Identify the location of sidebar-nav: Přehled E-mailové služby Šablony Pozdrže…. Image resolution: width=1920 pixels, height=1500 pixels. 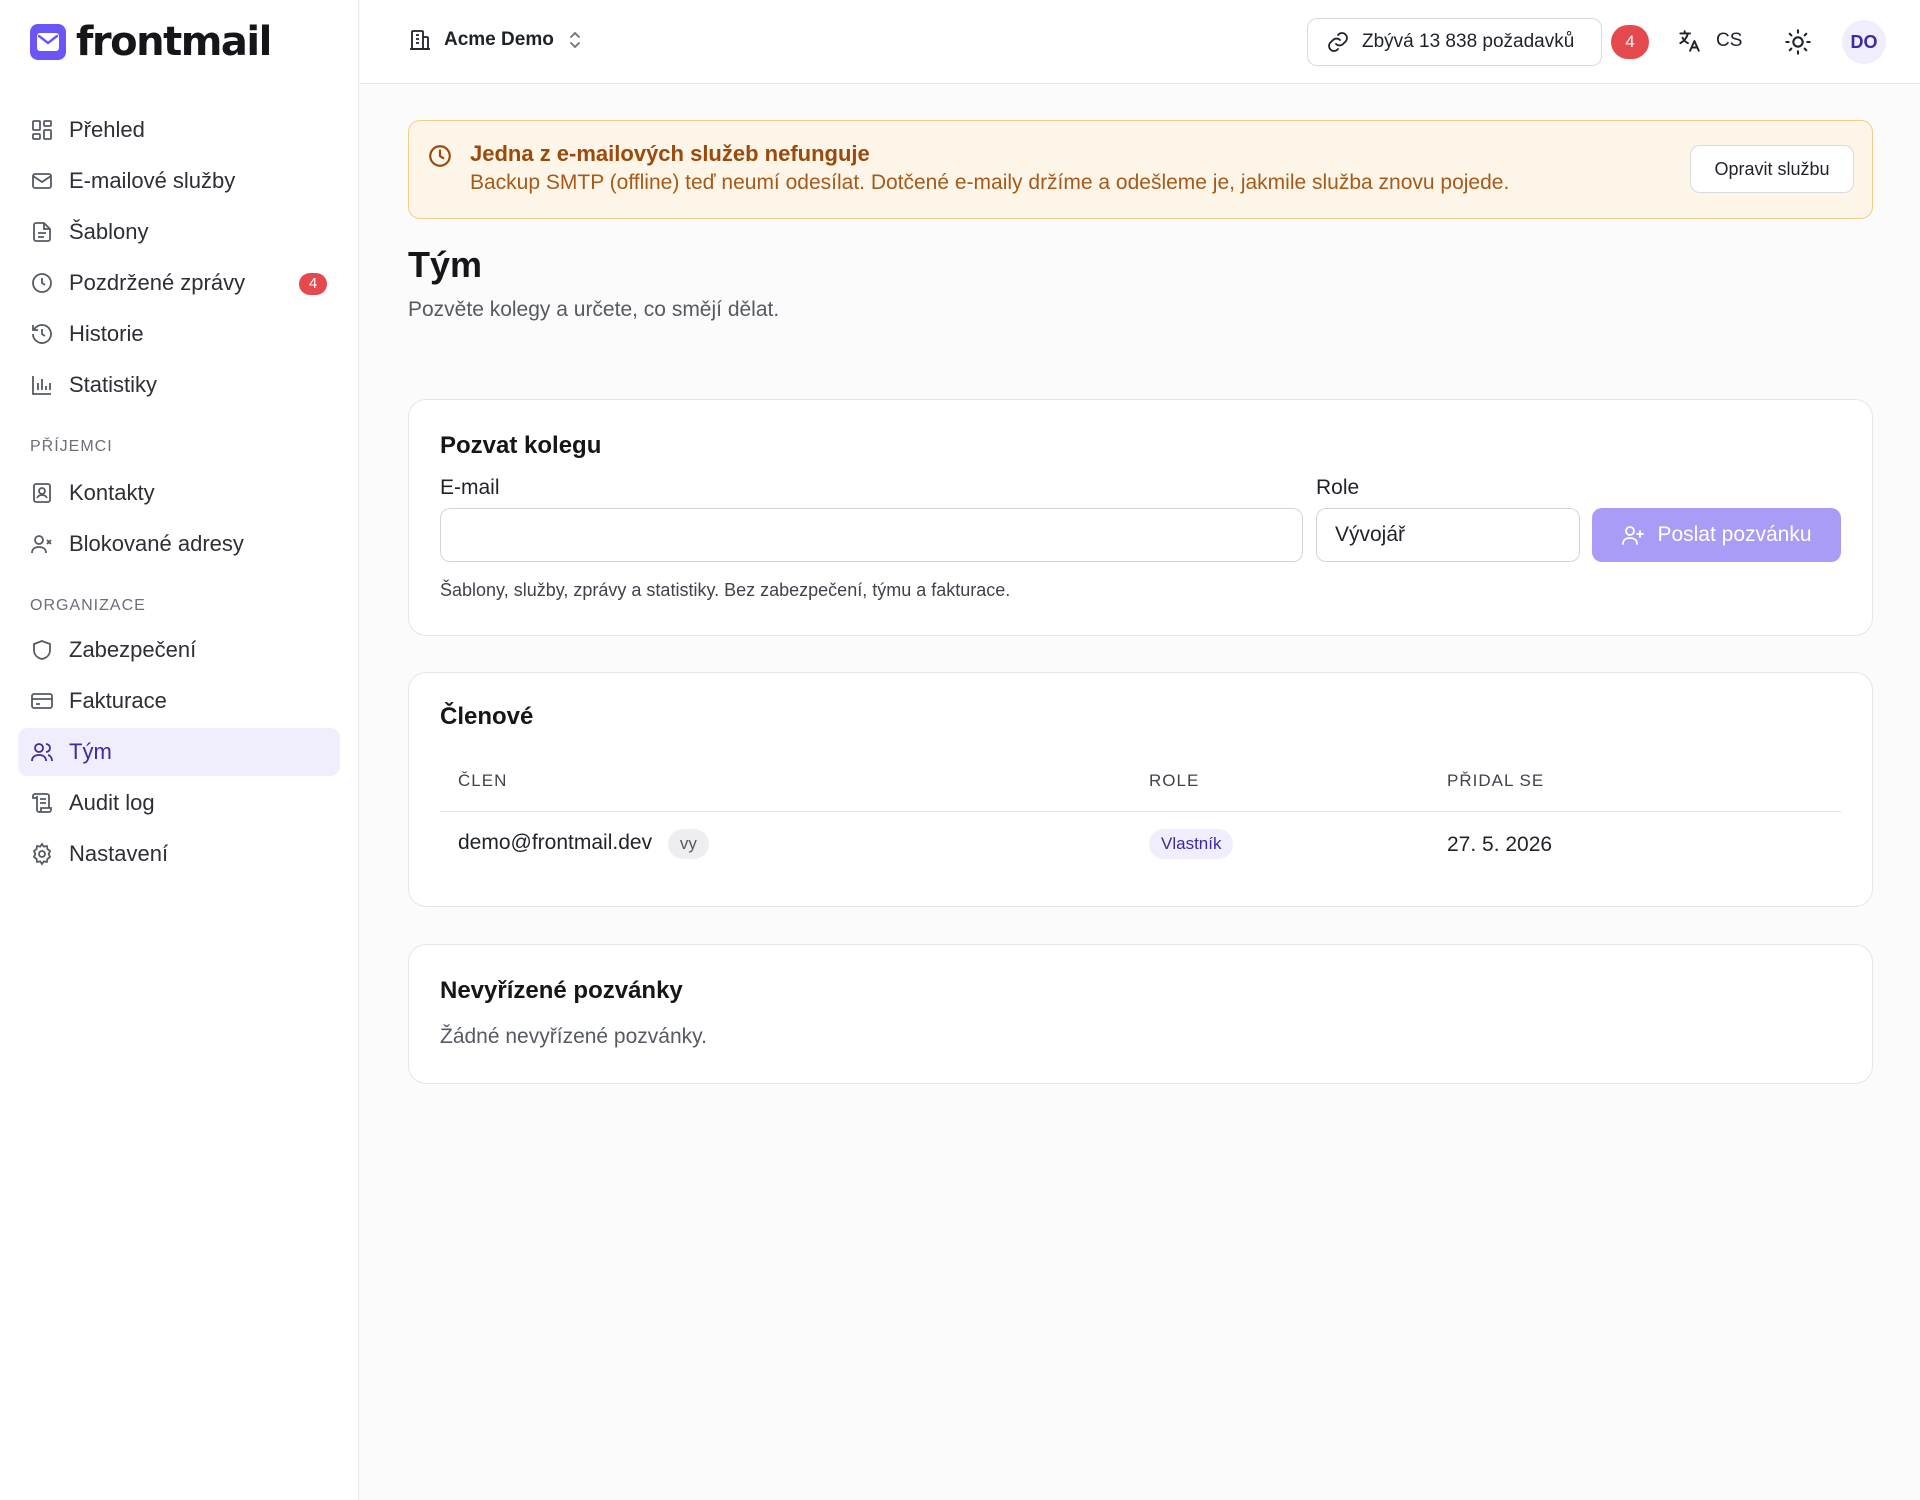
(179, 493).